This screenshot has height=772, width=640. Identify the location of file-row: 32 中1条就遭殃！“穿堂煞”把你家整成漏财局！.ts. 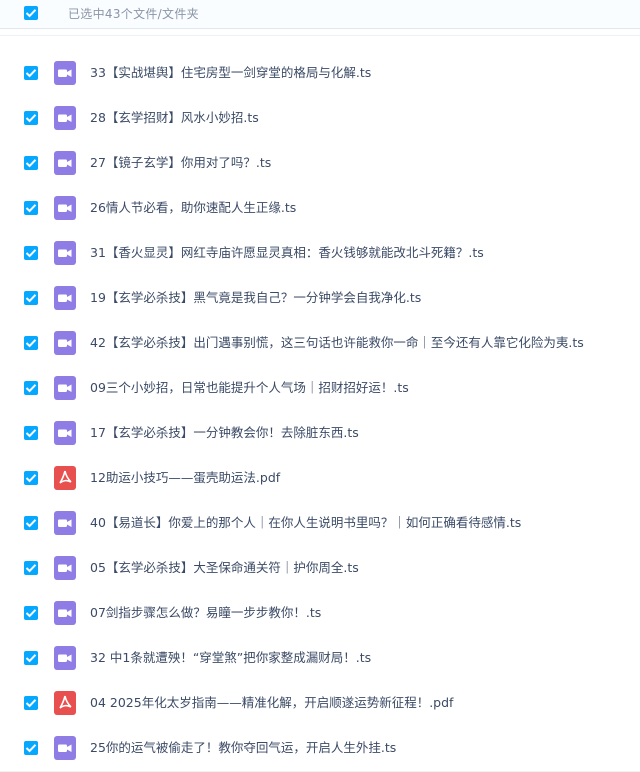
(320, 659).